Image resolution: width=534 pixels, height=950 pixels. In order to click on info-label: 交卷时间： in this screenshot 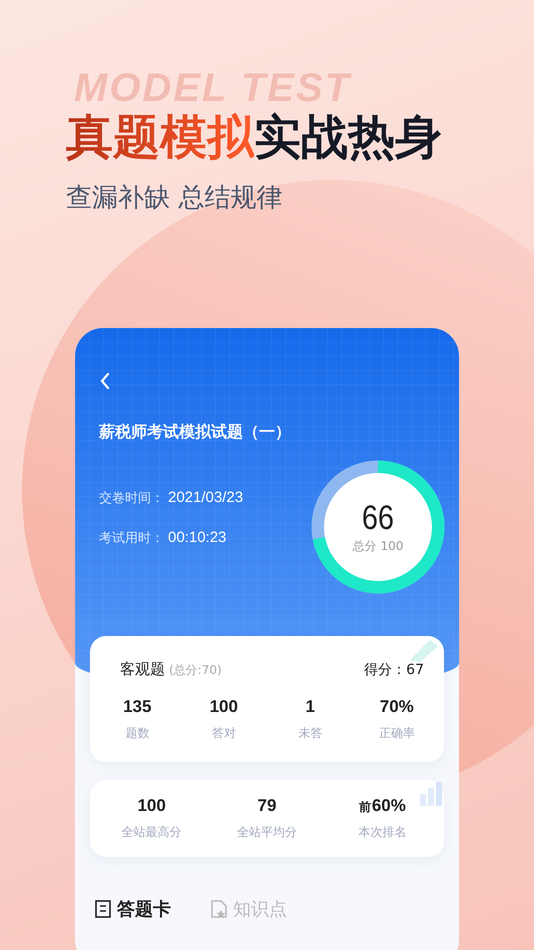, I will do `click(131, 498)`.